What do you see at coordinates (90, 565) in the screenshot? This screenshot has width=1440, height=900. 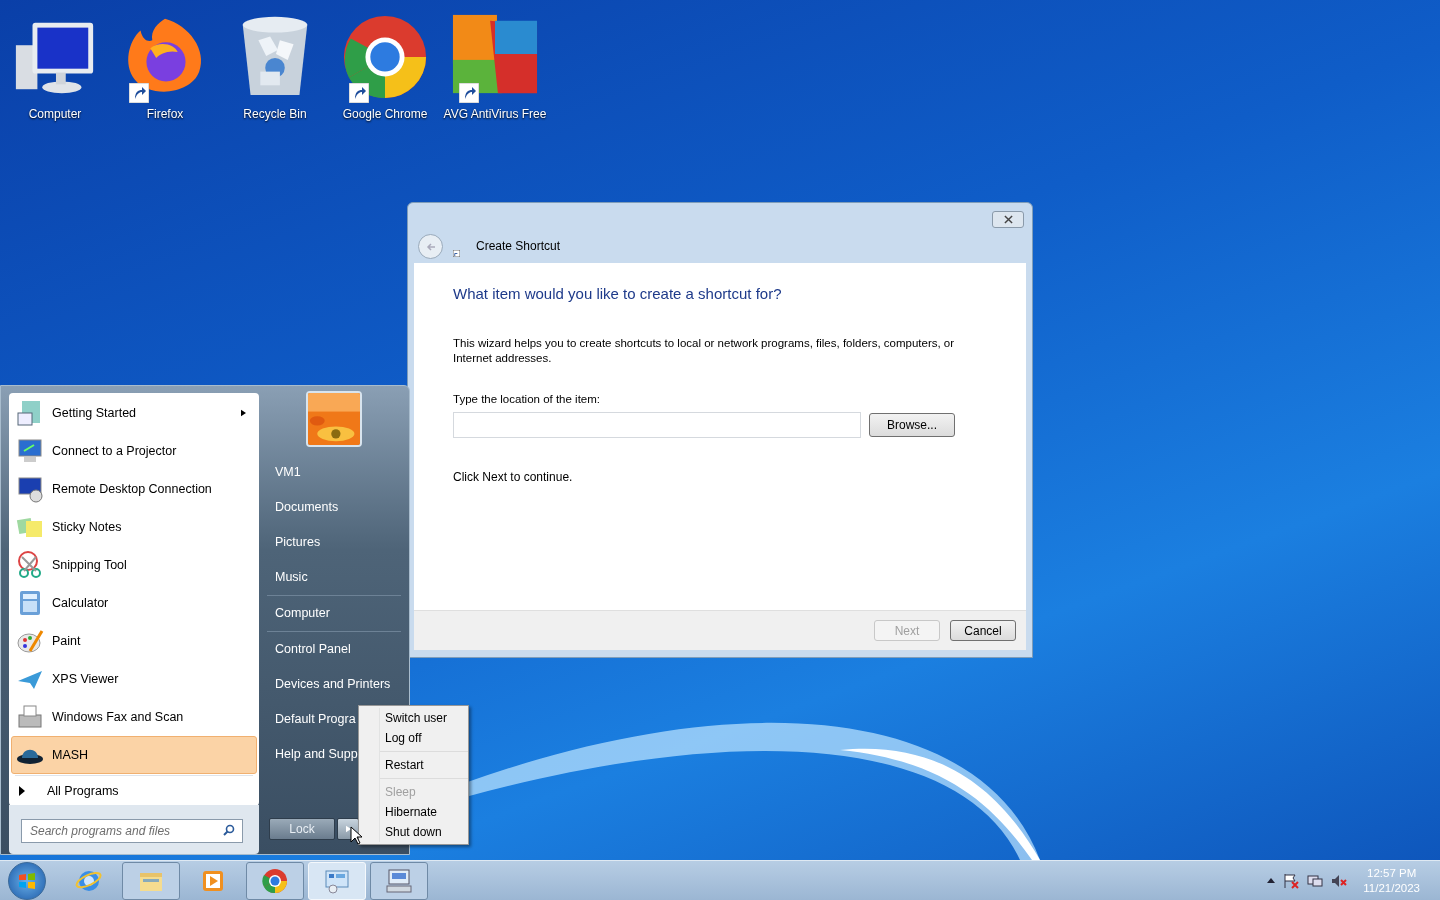 I see `program-label: Snipping Tool` at bounding box center [90, 565].